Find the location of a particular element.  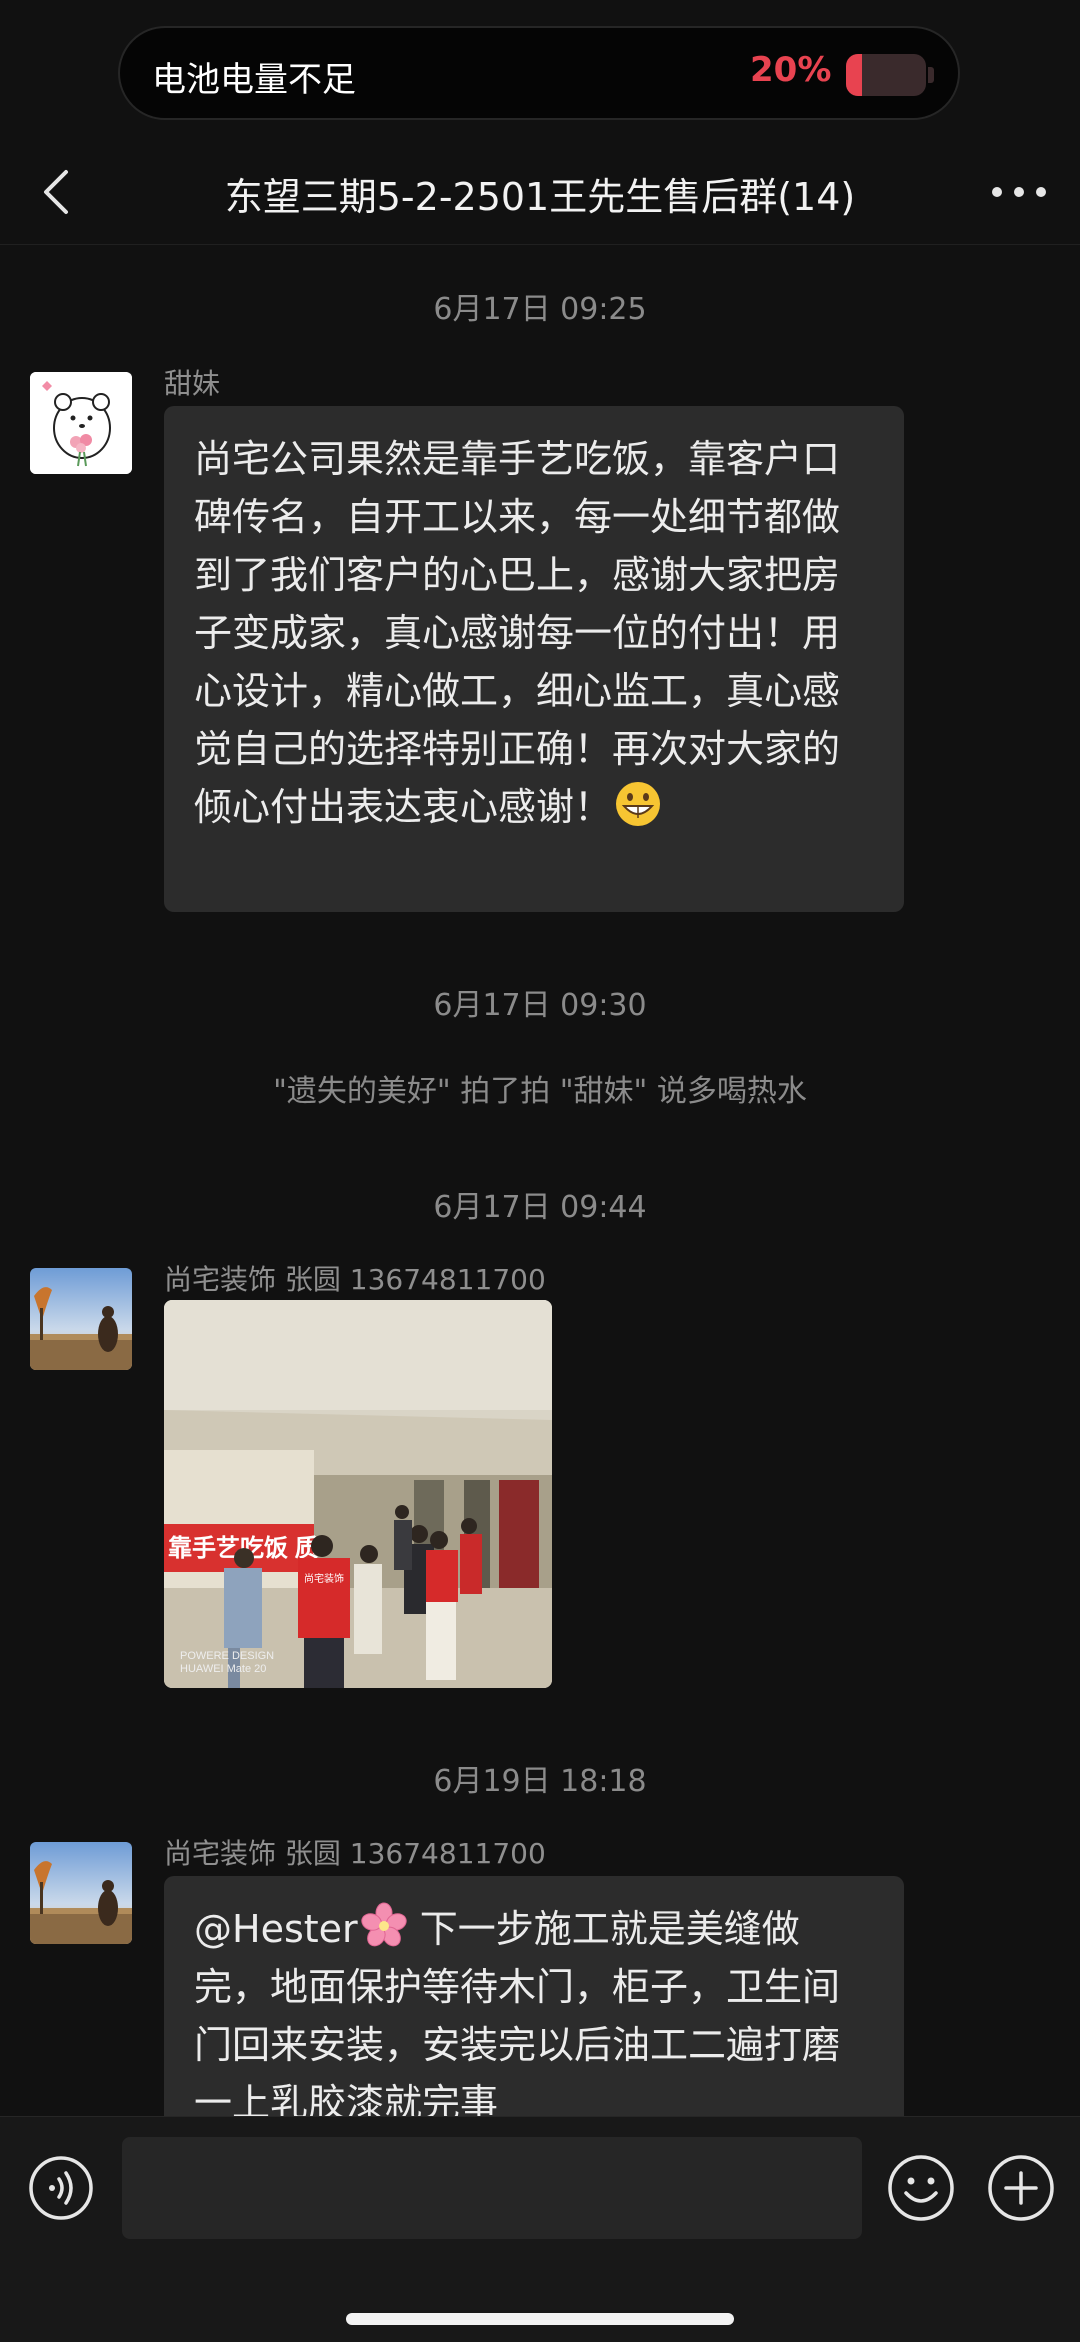

emoji-icon is located at coordinates (921, 2188).